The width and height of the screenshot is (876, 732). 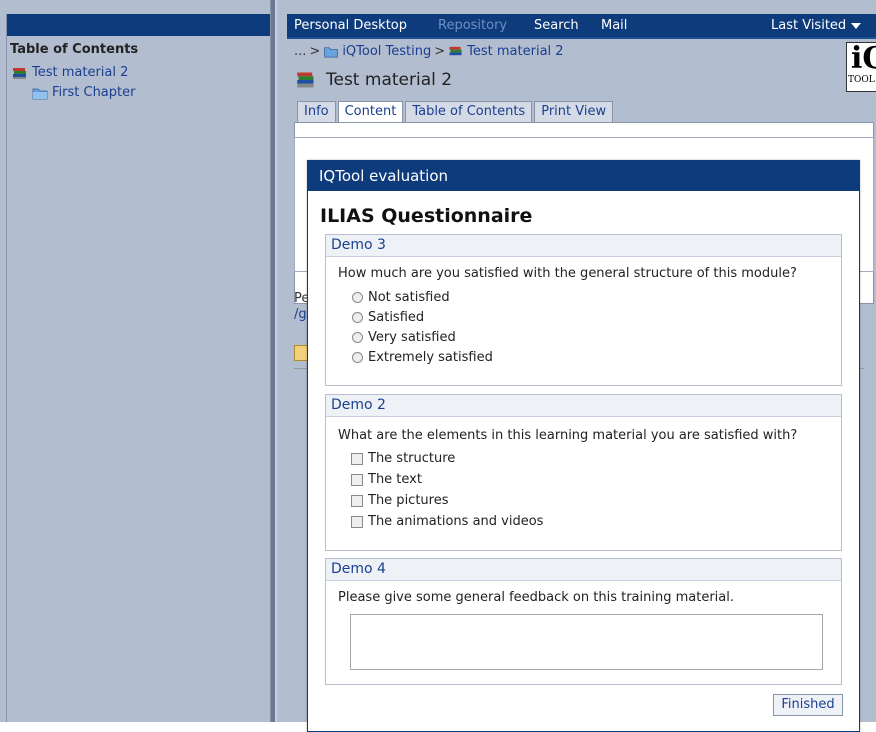 I want to click on logo-mark: iQ, so click(x=863, y=59).